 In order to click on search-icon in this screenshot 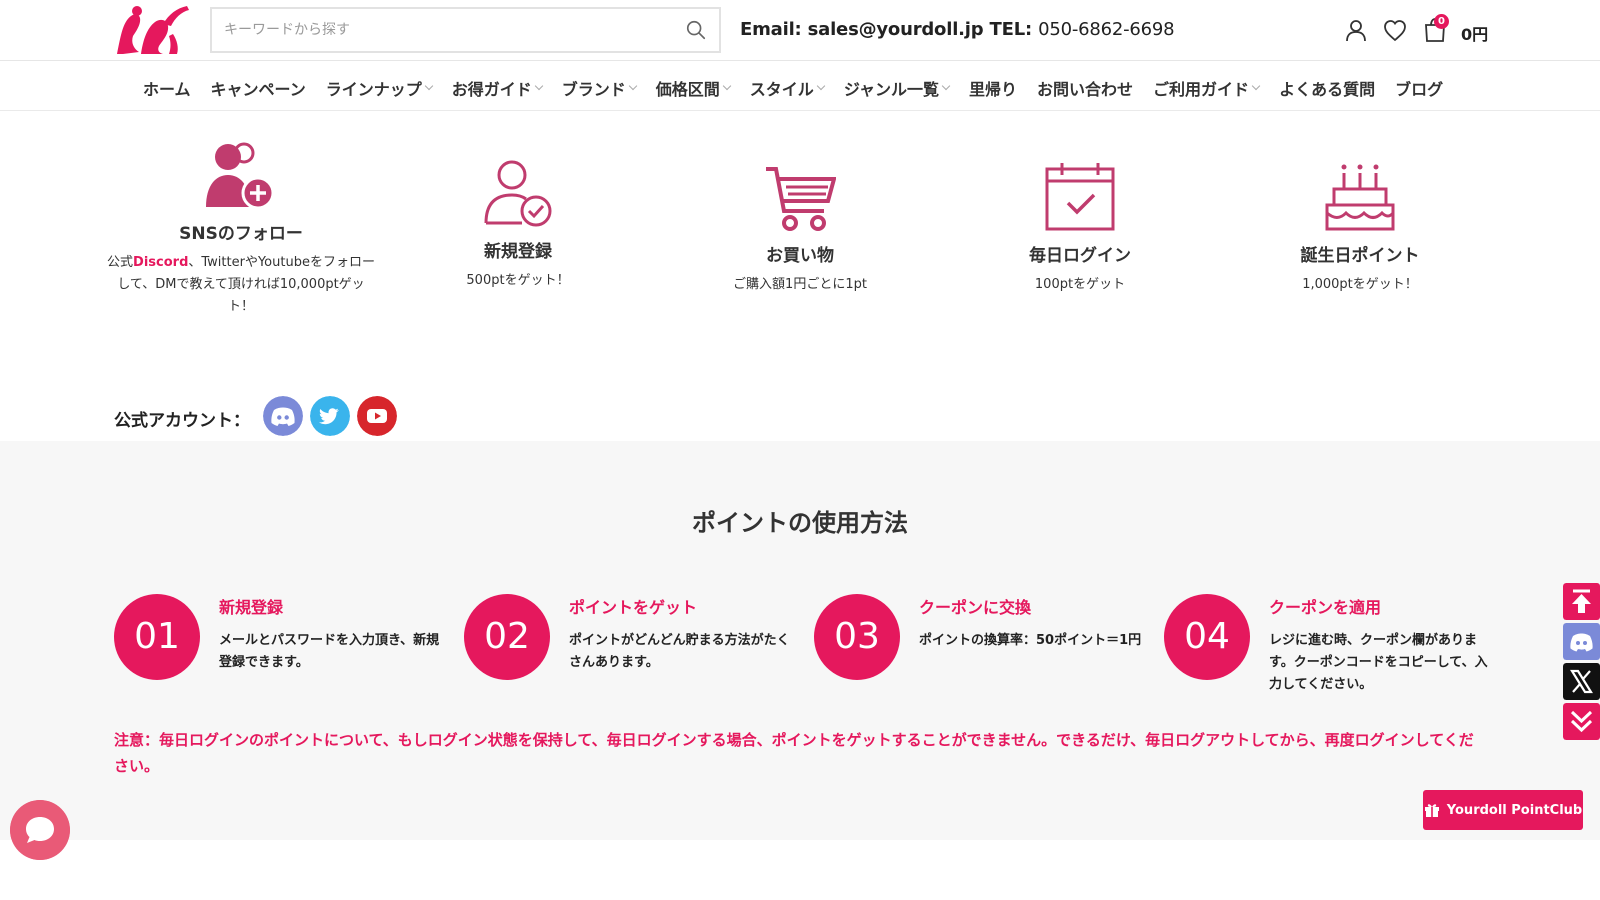, I will do `click(696, 30)`.